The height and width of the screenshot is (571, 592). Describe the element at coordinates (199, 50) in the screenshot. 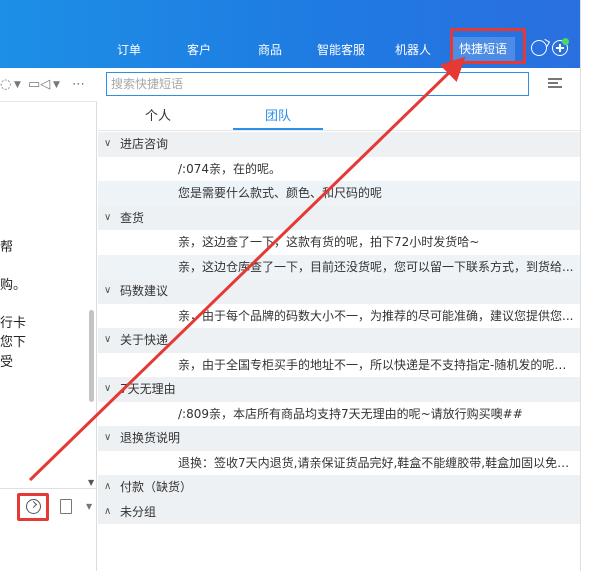

I see `nav-customers: 客户` at that location.